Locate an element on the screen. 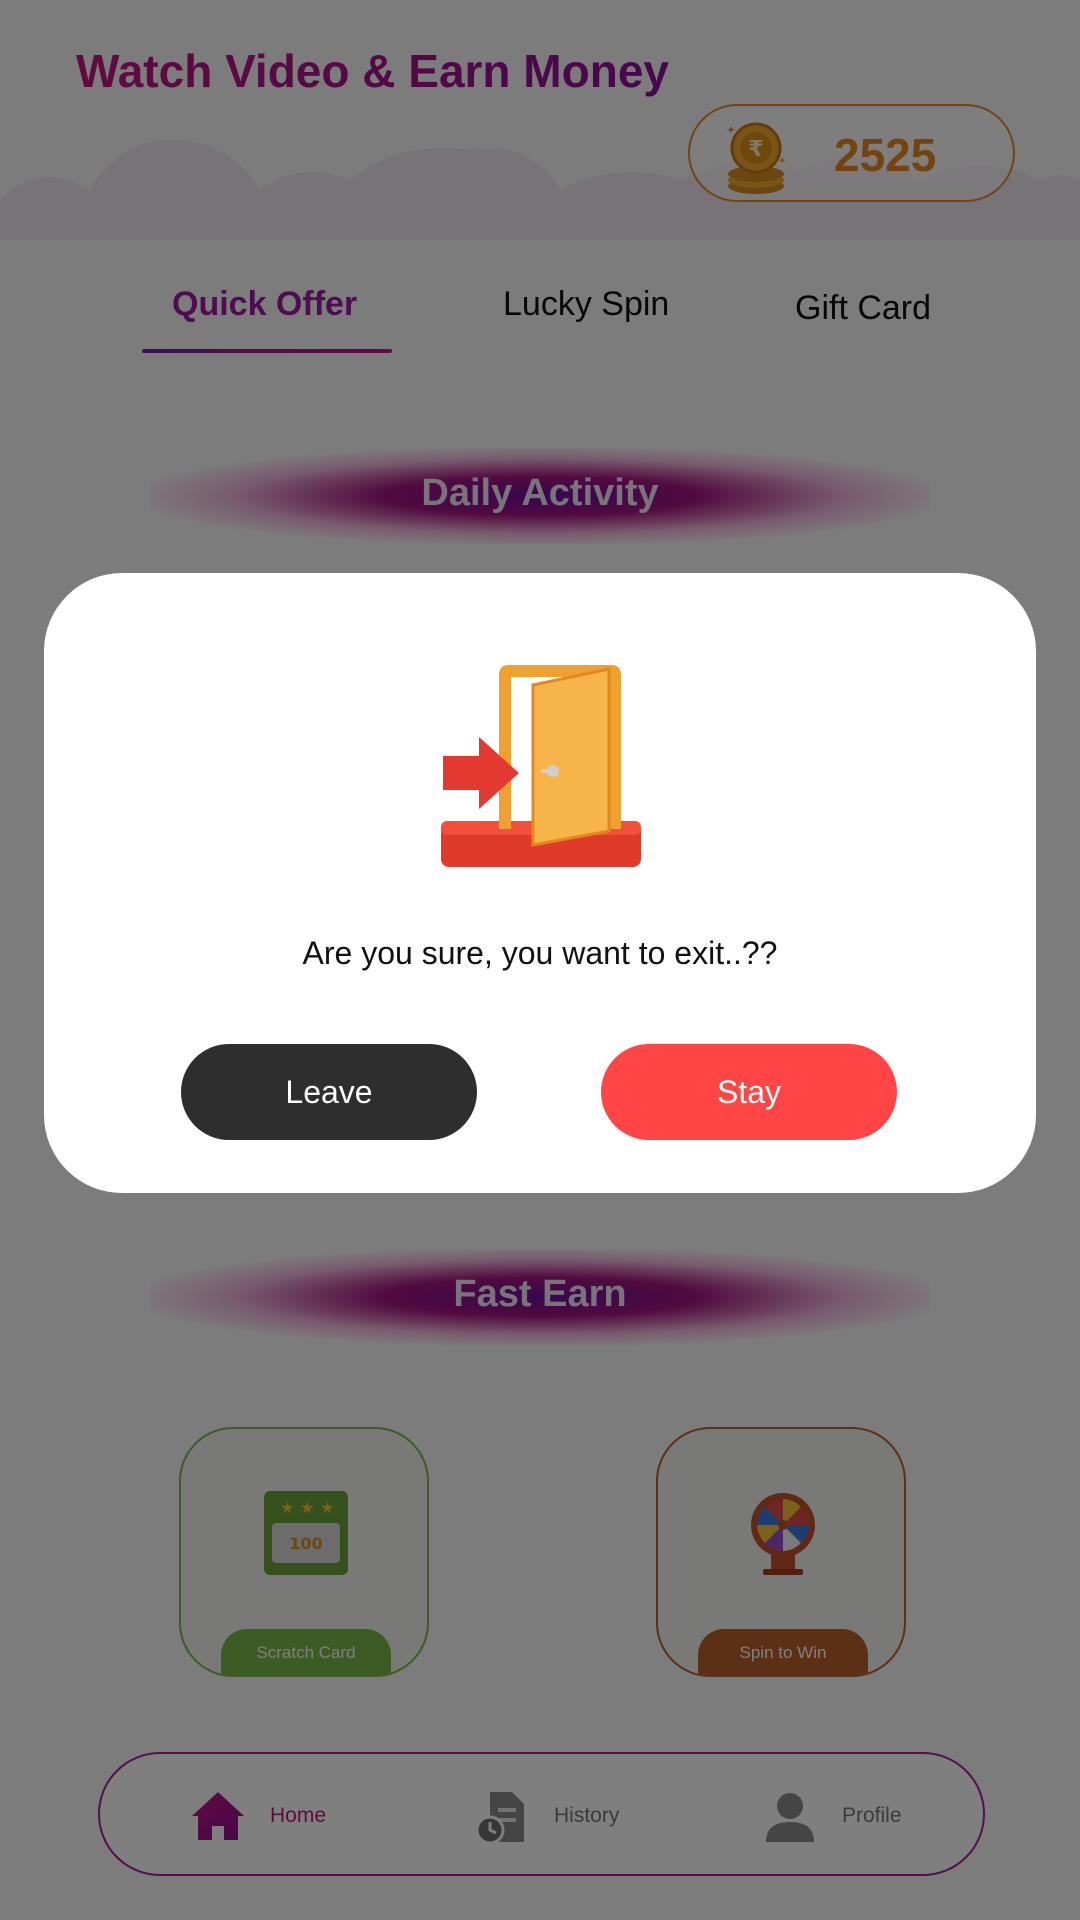  exit-confirmation-message: Are you sure, you want to exit..?? is located at coordinates (540, 953).